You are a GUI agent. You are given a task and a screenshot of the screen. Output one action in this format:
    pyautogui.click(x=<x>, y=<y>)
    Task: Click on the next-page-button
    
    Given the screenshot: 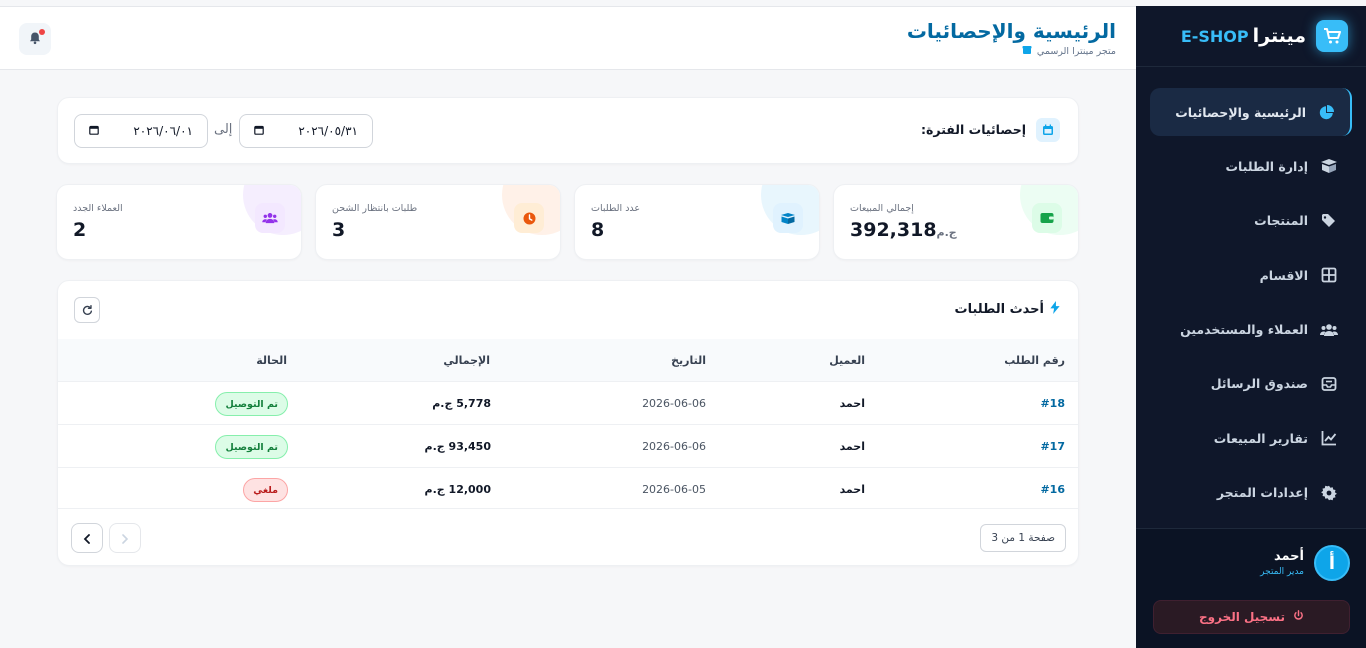 What is the action you would take?
    pyautogui.click(x=87, y=538)
    